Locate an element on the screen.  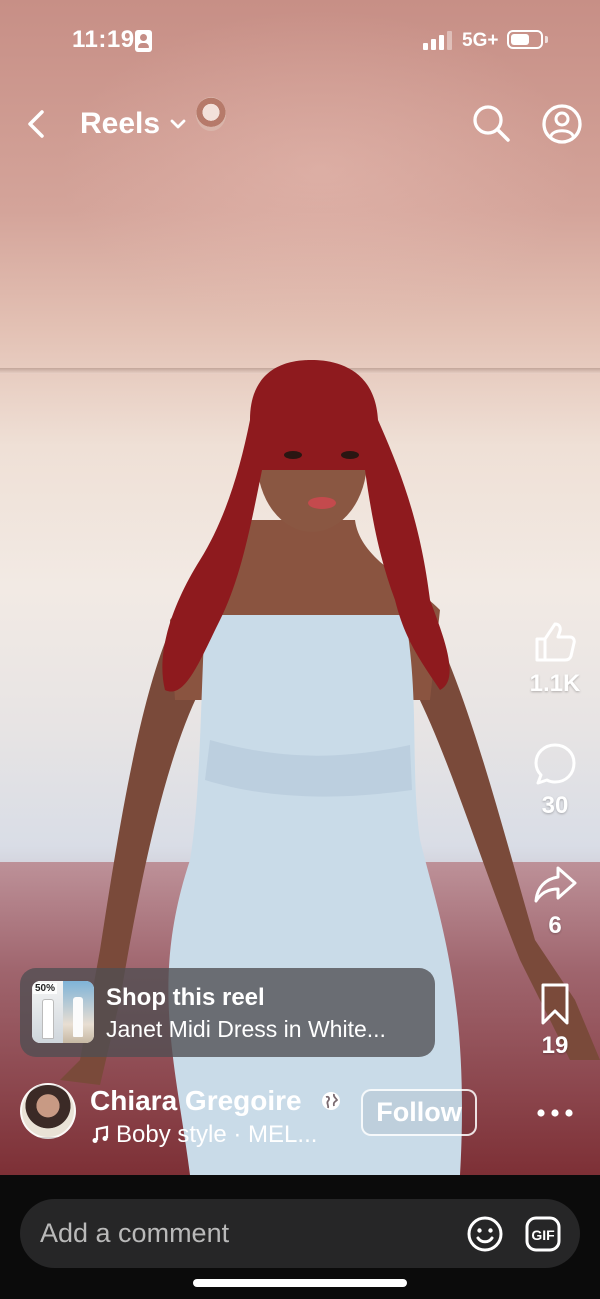
chevron-left-icon is located at coordinates (36, 124).